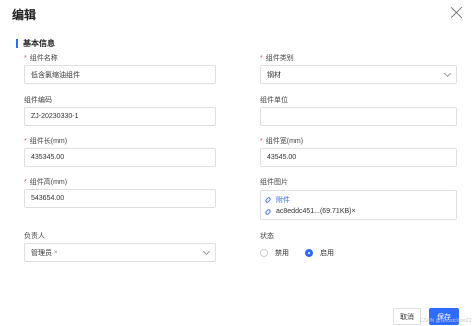 This screenshot has width=474, height=326. Describe the element at coordinates (282, 141) in the screenshot. I see `width-label: * 组件宽(mm)` at that location.